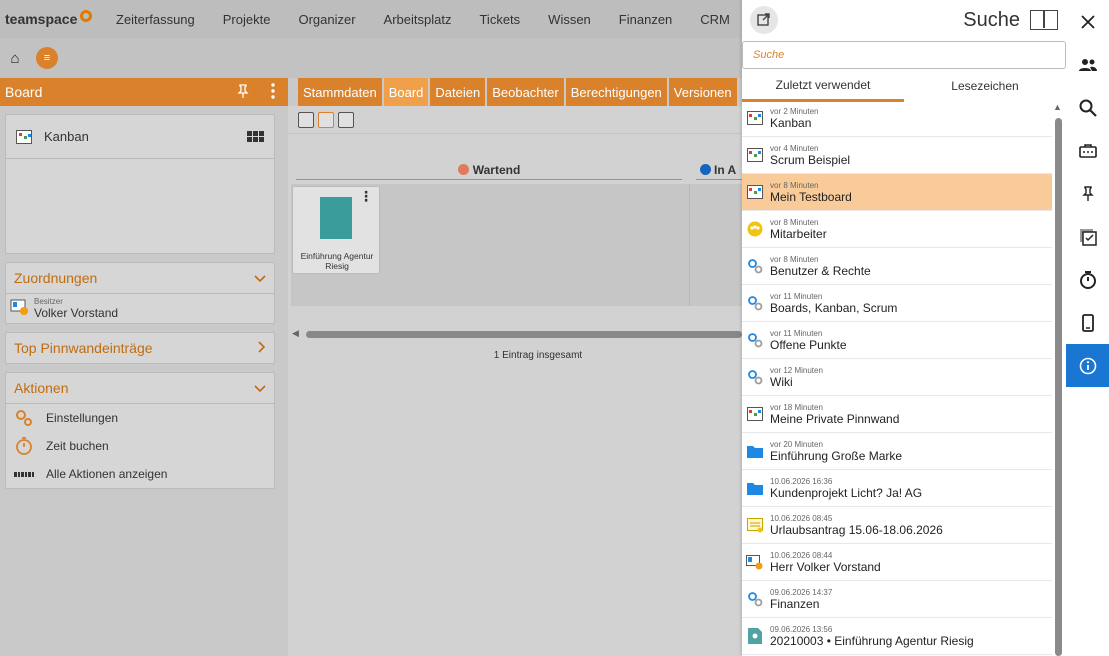 The width and height of the screenshot is (1109, 656). I want to click on recent-item: 10.06.2026 08:44 Herr Volker Vorstand, so click(897, 562).